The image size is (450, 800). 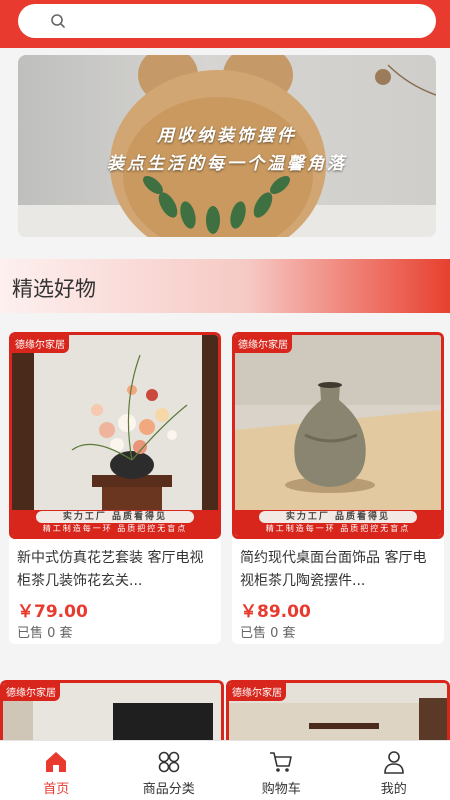 I want to click on header-bar, so click(x=225, y=24).